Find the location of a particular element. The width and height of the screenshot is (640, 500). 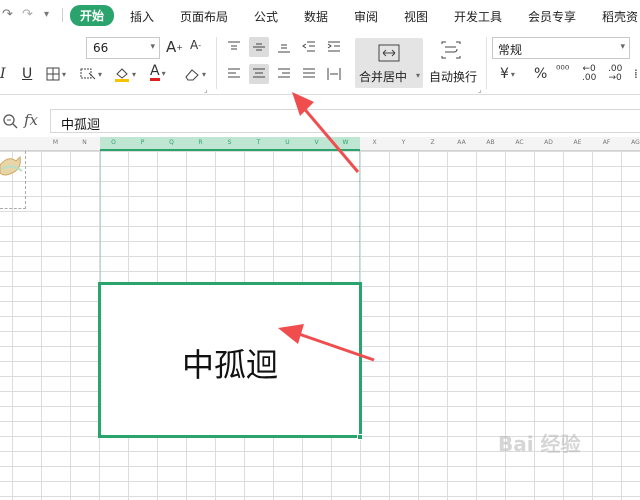

zoom-icon is located at coordinates (10, 121).